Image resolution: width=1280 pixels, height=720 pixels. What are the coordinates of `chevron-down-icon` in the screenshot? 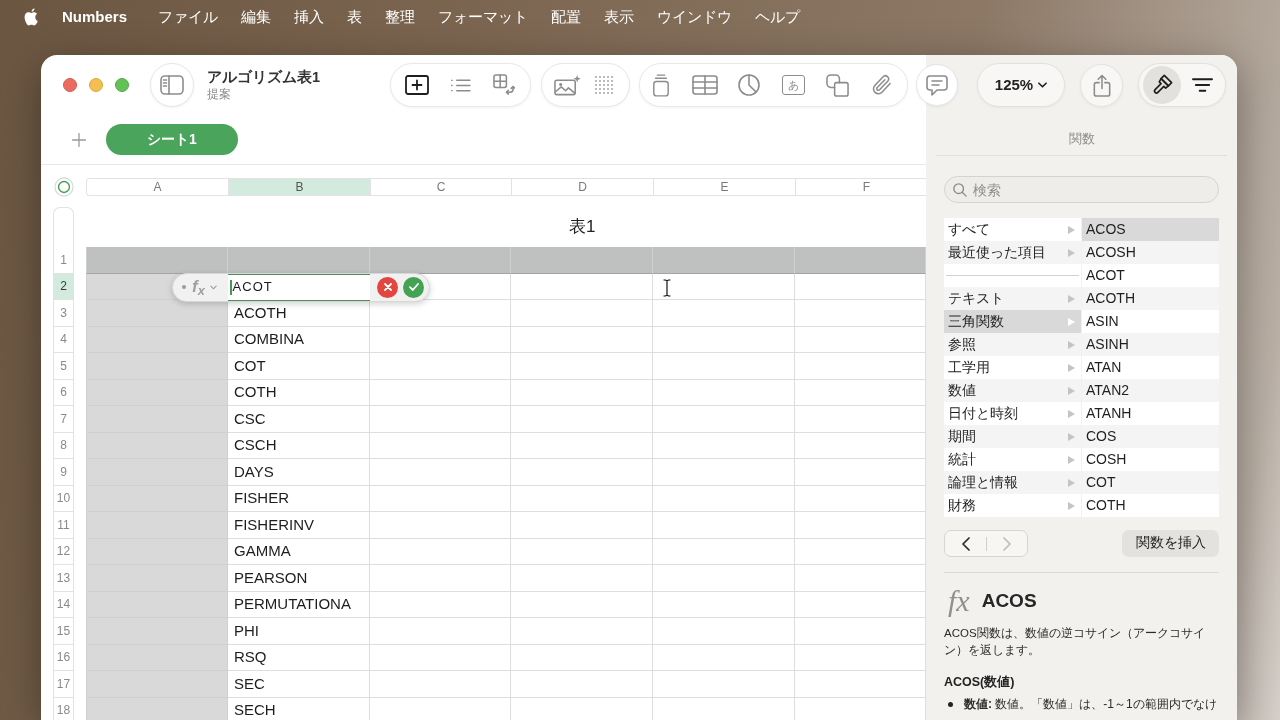 It's located at (1043, 85).